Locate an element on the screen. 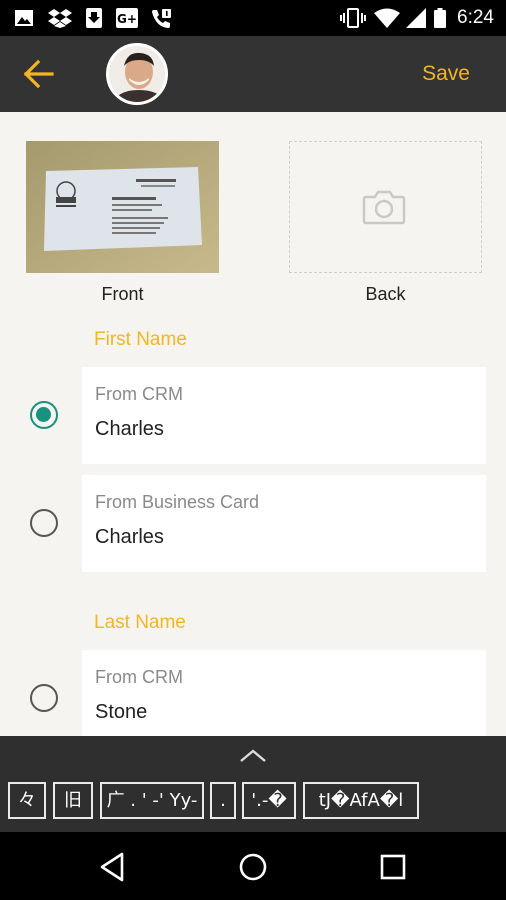 This screenshot has width=506, height=900. business-card-back-placeholder is located at coordinates (385, 207).